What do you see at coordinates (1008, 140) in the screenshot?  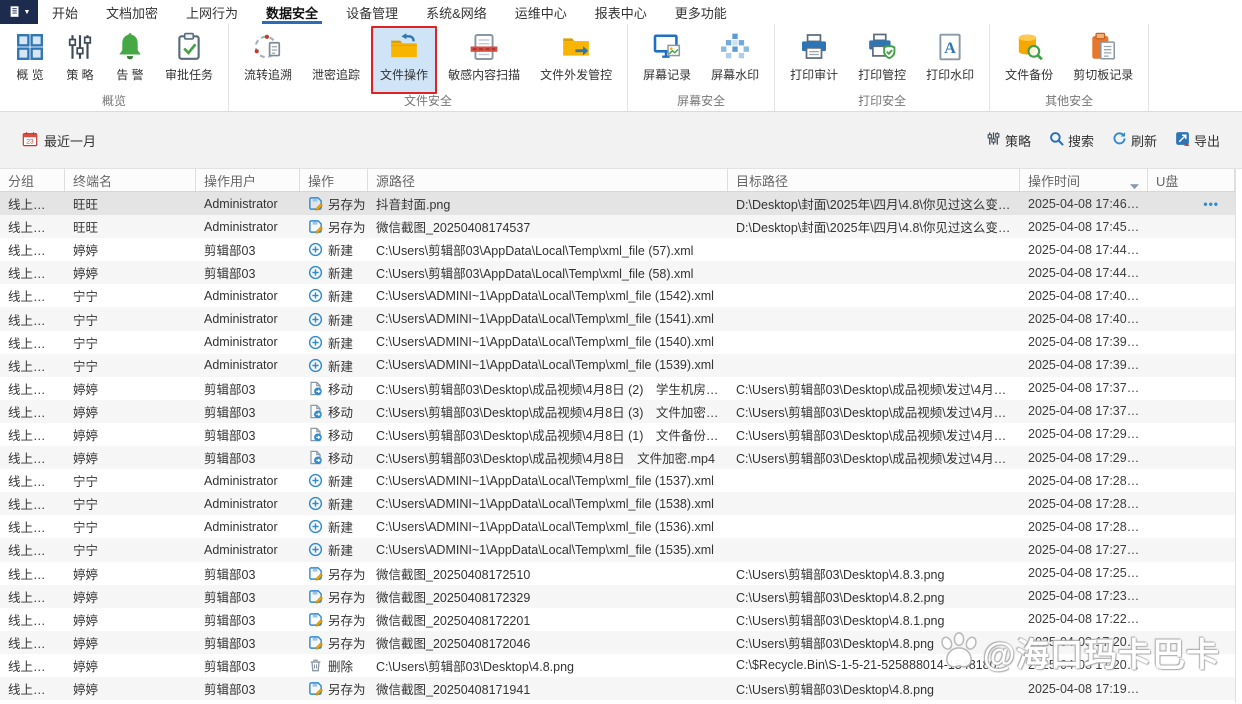 I see `toolbar-action-sliders-sm: 策略` at bounding box center [1008, 140].